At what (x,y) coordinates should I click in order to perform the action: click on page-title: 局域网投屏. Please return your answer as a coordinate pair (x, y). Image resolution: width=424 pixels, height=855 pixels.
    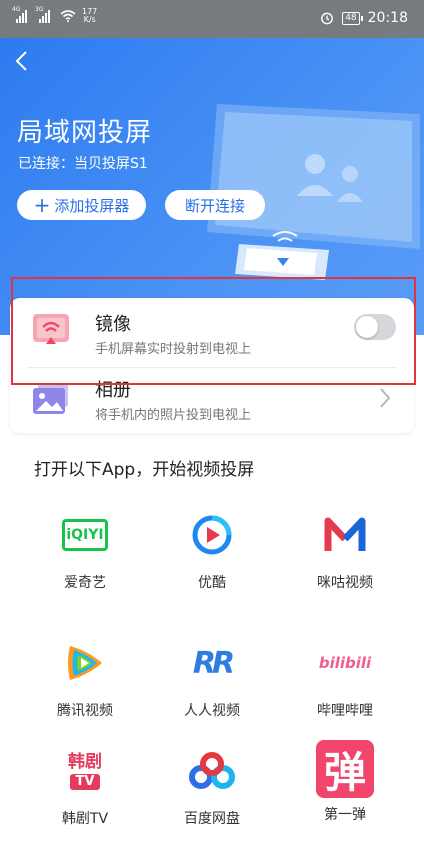
    Looking at the image, I should click on (85, 133).